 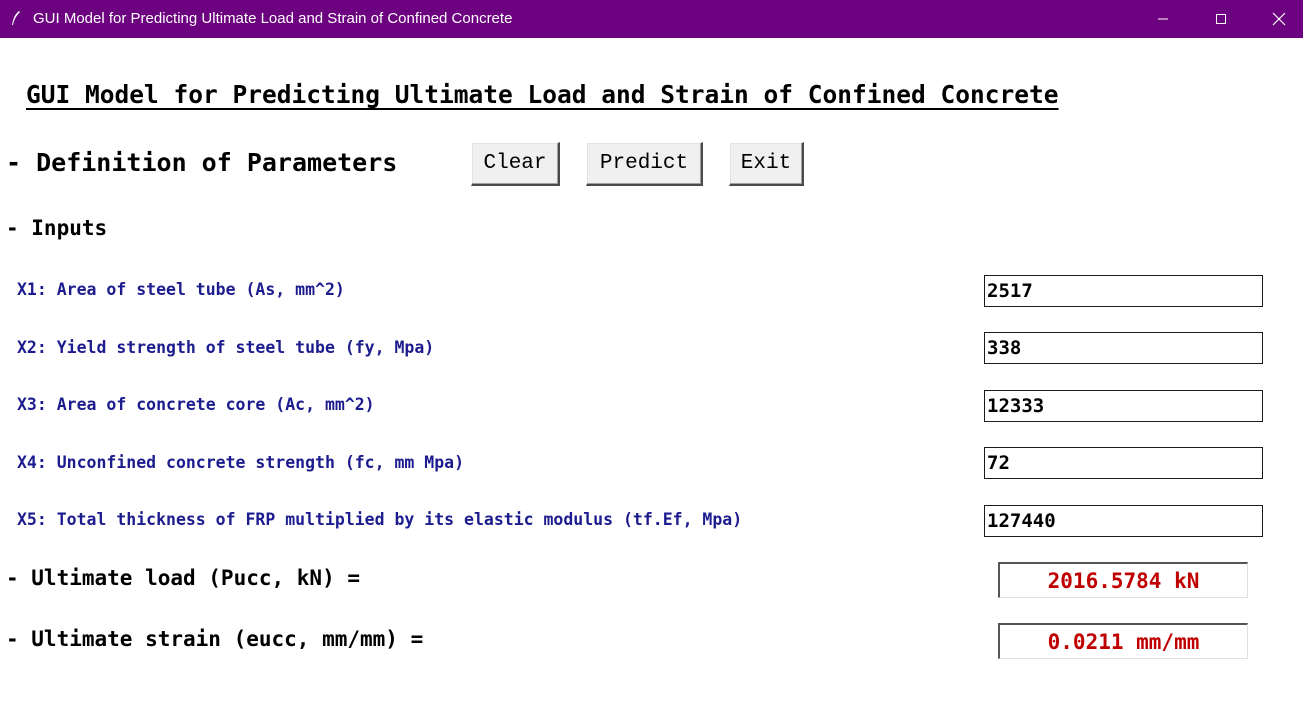 I want to click on minimize-button, so click(x=1163, y=19).